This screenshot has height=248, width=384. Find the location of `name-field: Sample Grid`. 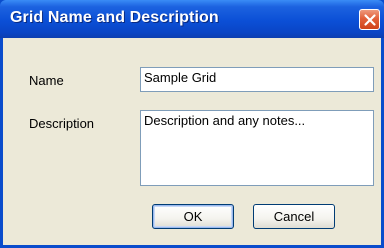

name-field: Sample Grid is located at coordinates (257, 79).